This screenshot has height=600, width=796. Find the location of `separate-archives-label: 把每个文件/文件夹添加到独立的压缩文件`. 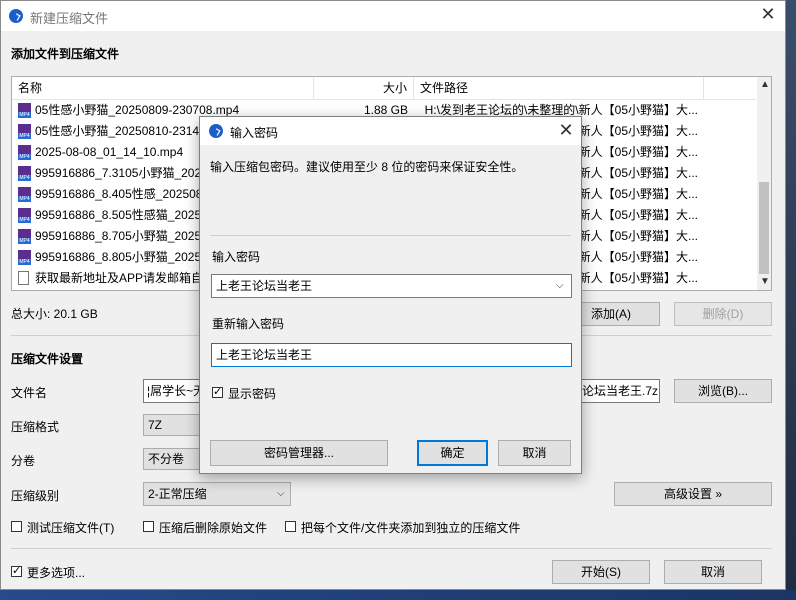

separate-archives-label: 把每个文件/文件夹添加到独立的压缩文件 is located at coordinates (411, 528).